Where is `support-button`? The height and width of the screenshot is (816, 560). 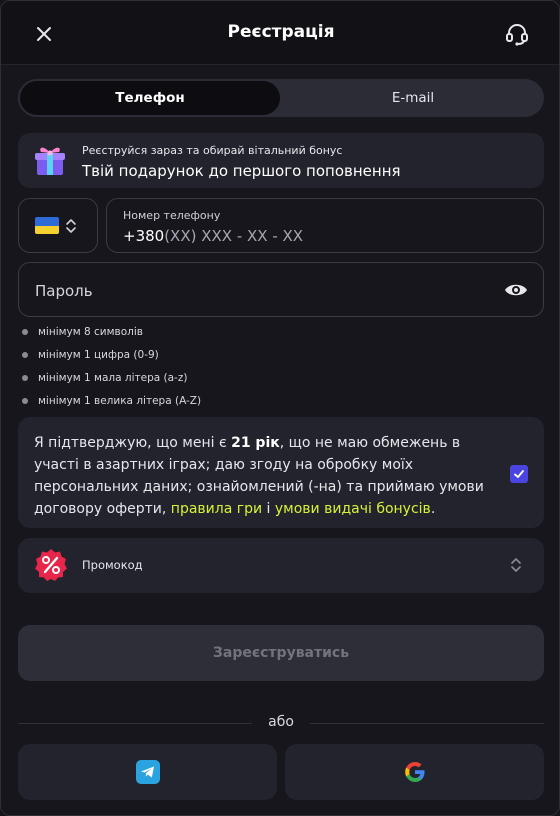 support-button is located at coordinates (517, 34).